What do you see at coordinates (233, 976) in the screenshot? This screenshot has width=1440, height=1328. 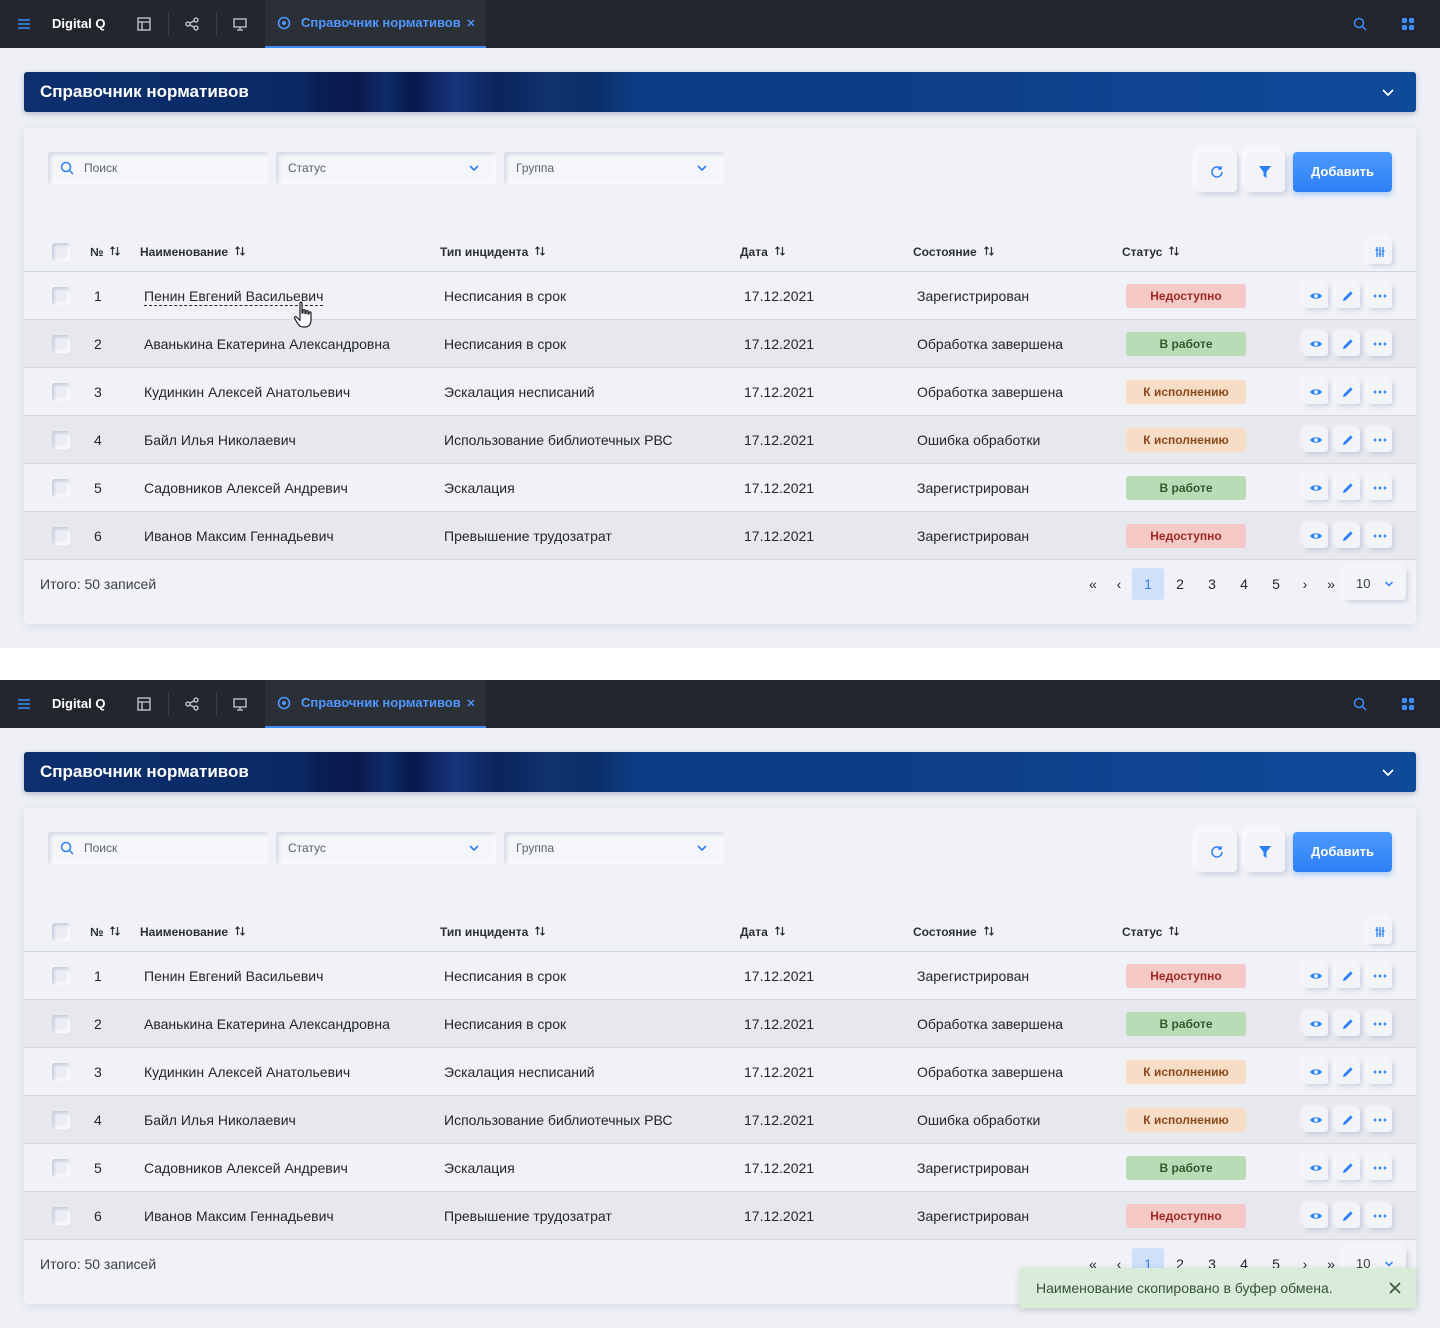 I see `cell-name: Пенин Евгений Васильевич` at bounding box center [233, 976].